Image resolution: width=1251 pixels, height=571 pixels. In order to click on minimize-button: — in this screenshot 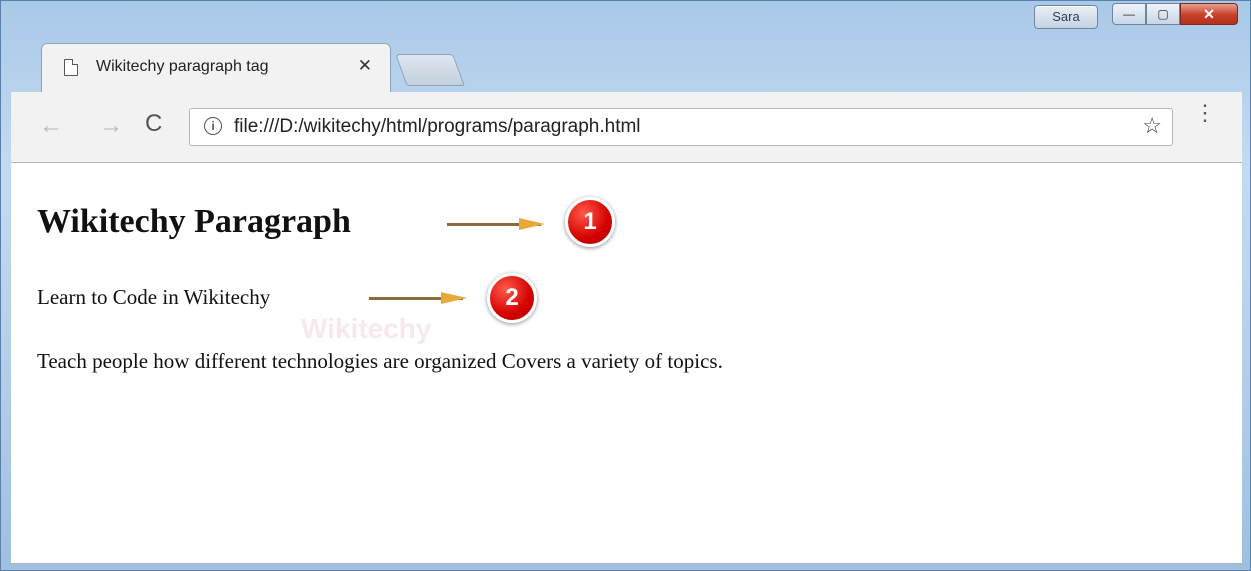, I will do `click(1129, 14)`.